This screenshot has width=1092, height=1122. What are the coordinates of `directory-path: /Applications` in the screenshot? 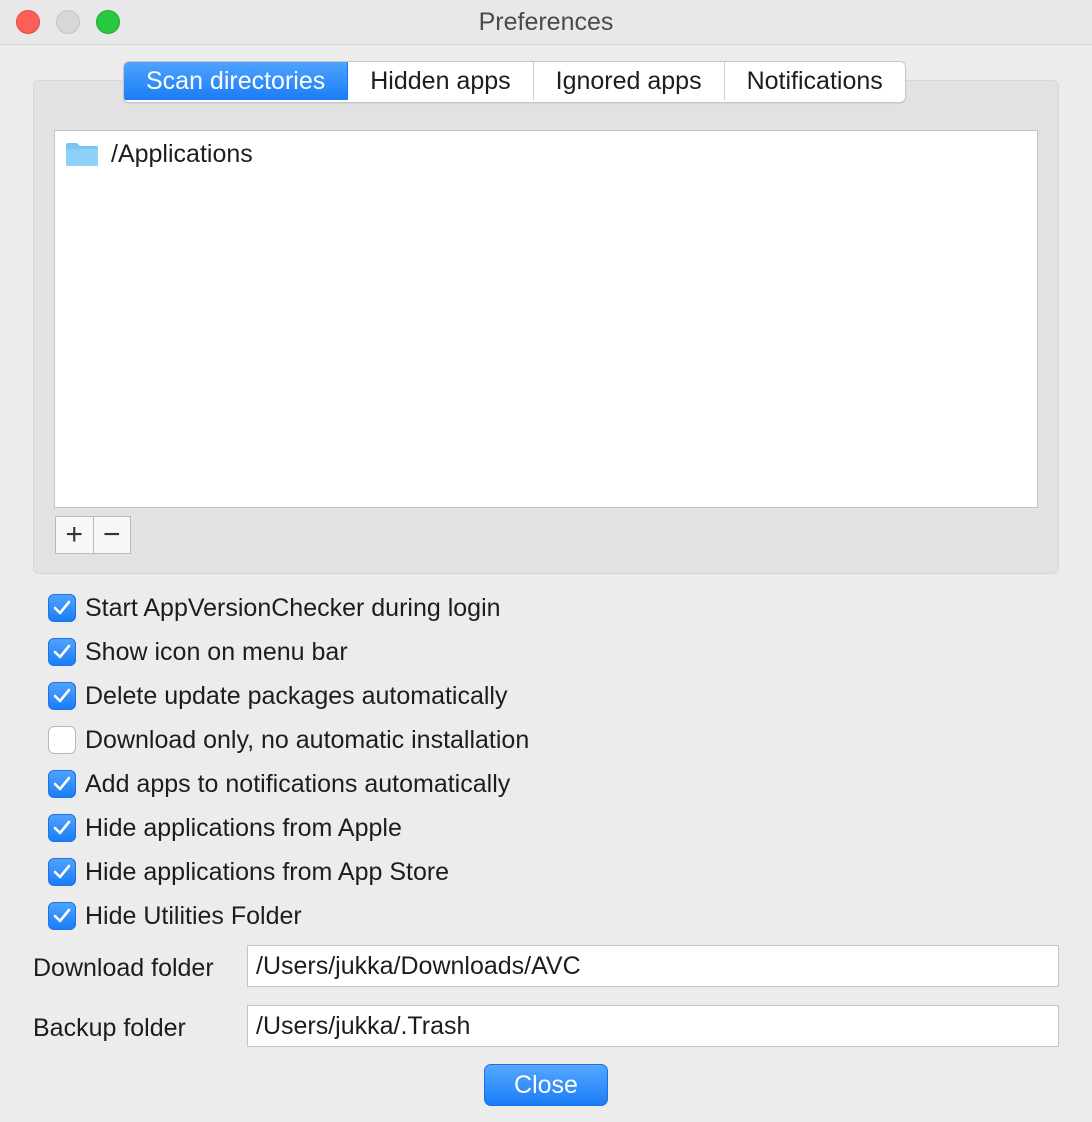 It's located at (182, 153).